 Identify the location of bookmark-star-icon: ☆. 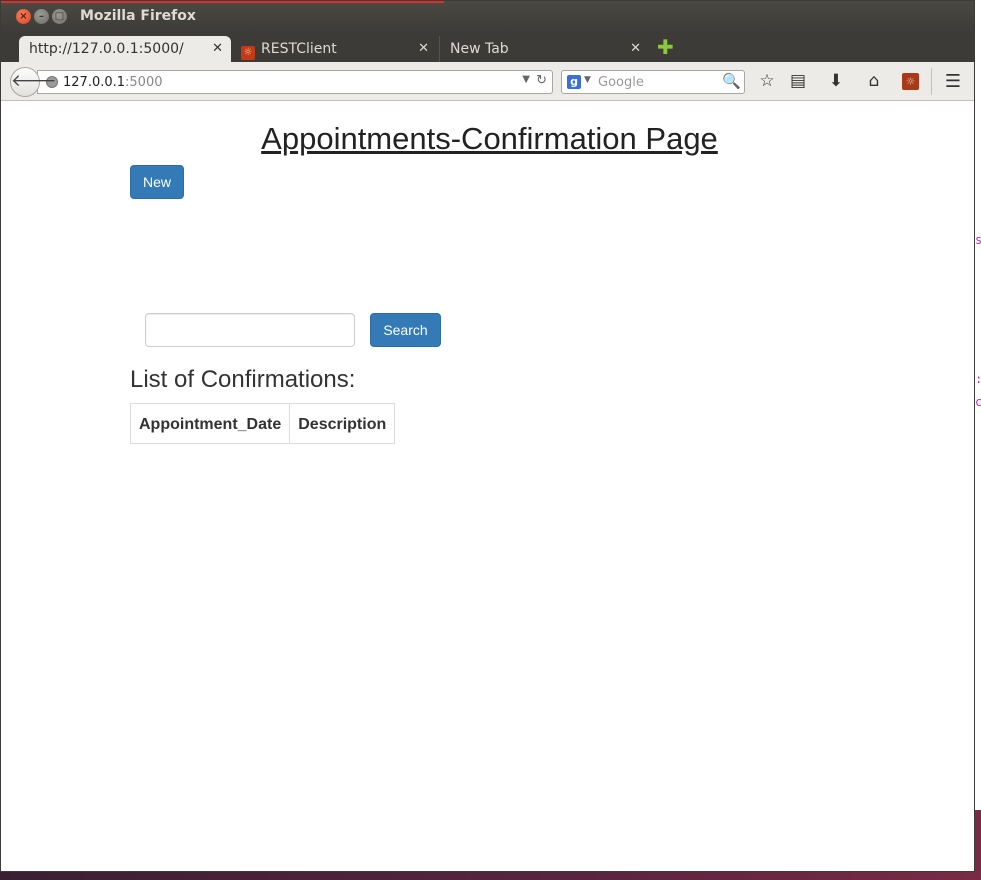
(767, 81).